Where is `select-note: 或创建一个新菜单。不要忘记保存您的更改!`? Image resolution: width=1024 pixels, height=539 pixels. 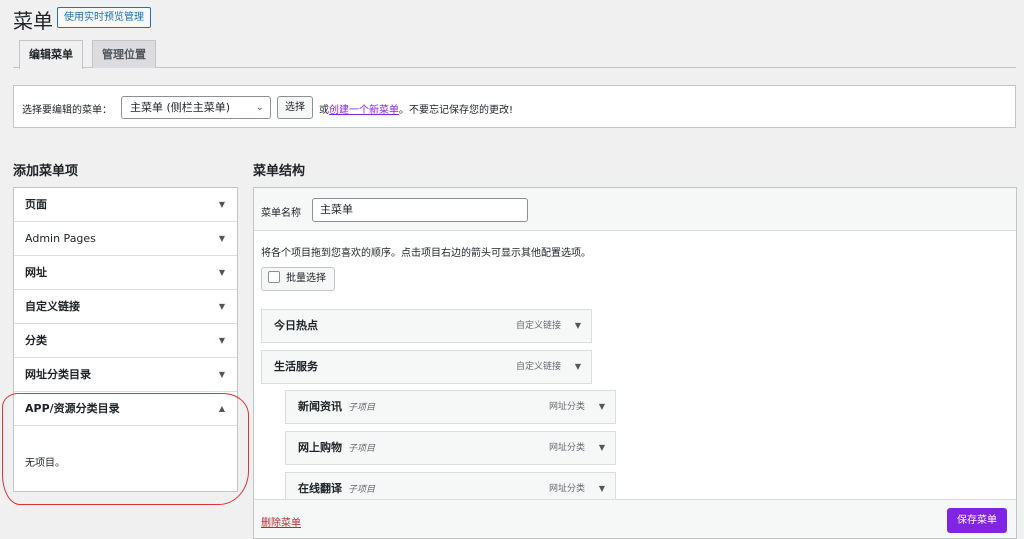 select-note: 或创建一个新菜单。不要忘记保存您的更改! is located at coordinates (416, 108).